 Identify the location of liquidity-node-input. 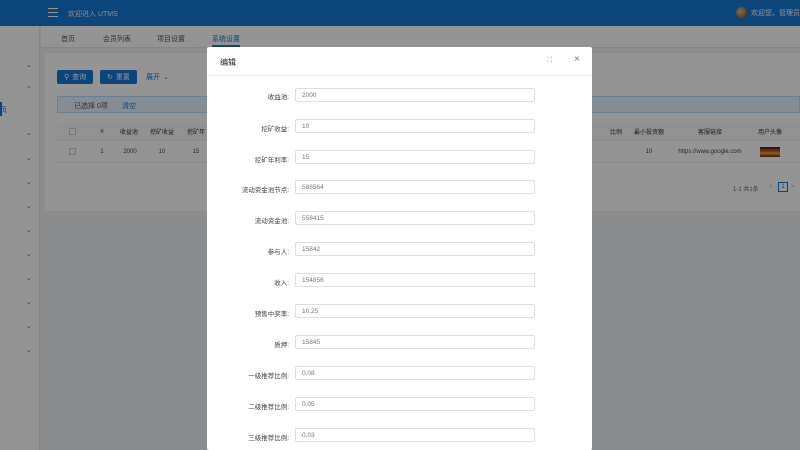
(415, 187).